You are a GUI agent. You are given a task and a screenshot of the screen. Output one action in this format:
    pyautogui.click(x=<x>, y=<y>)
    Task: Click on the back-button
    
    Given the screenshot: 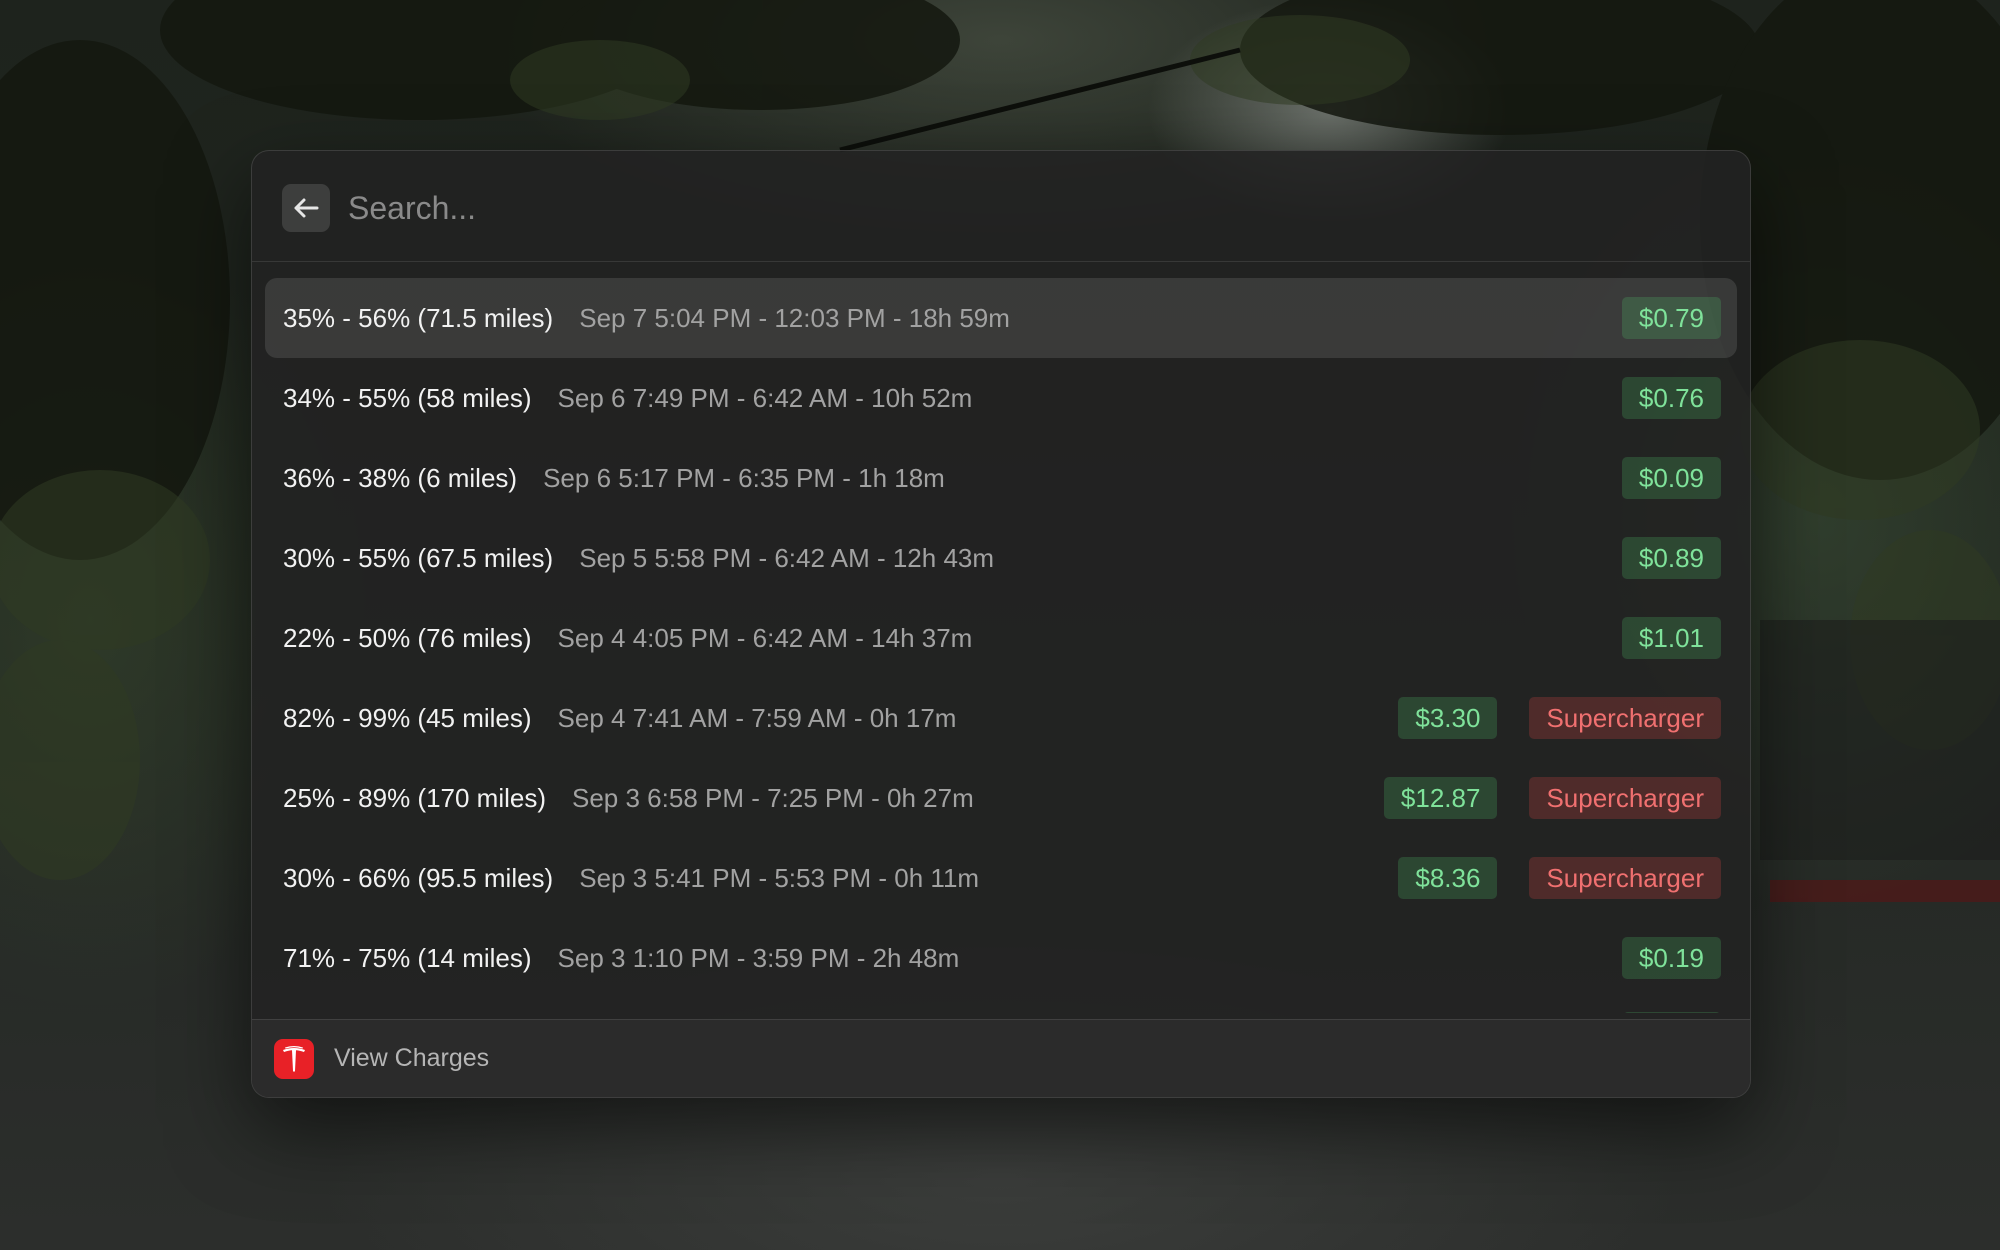 What is the action you would take?
    pyautogui.click(x=306, y=208)
    